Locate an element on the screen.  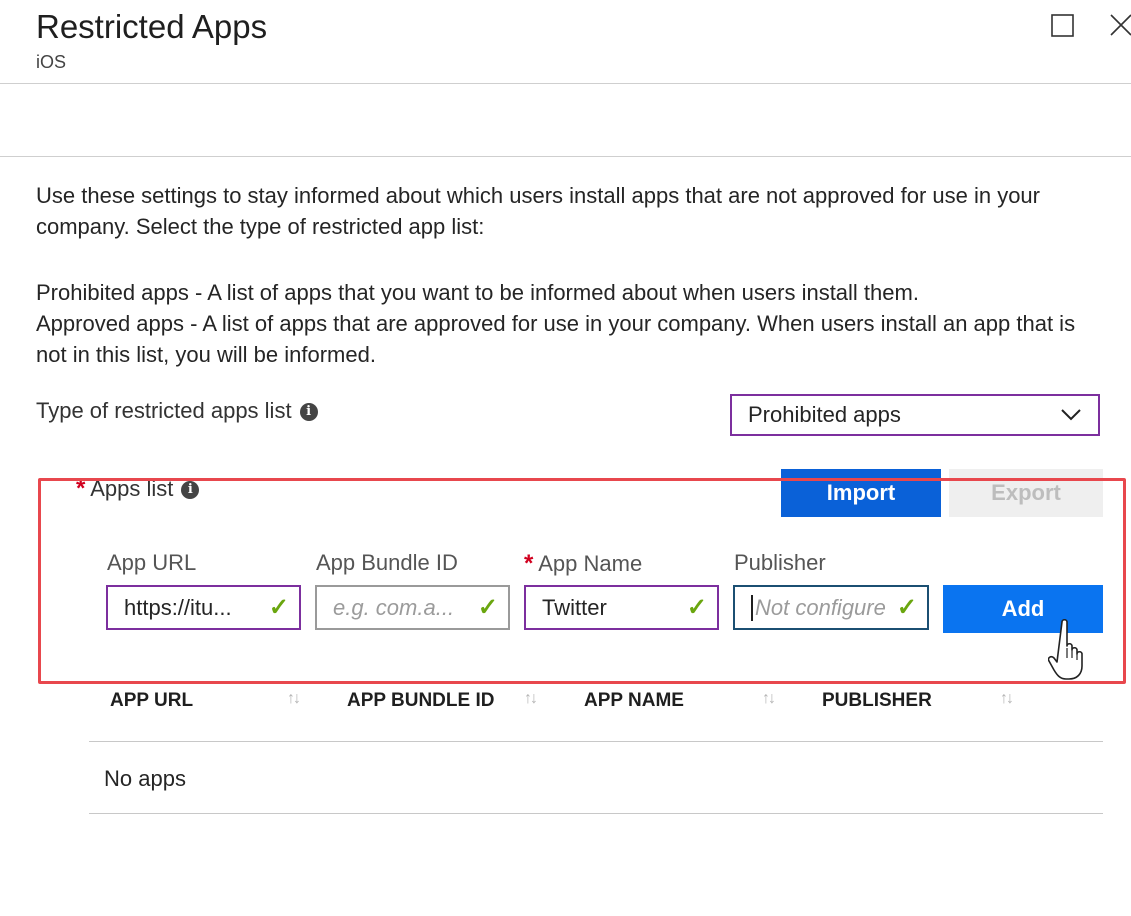
column-header-bundle-id: APP BUNDLE ID is located at coordinates (420, 701).